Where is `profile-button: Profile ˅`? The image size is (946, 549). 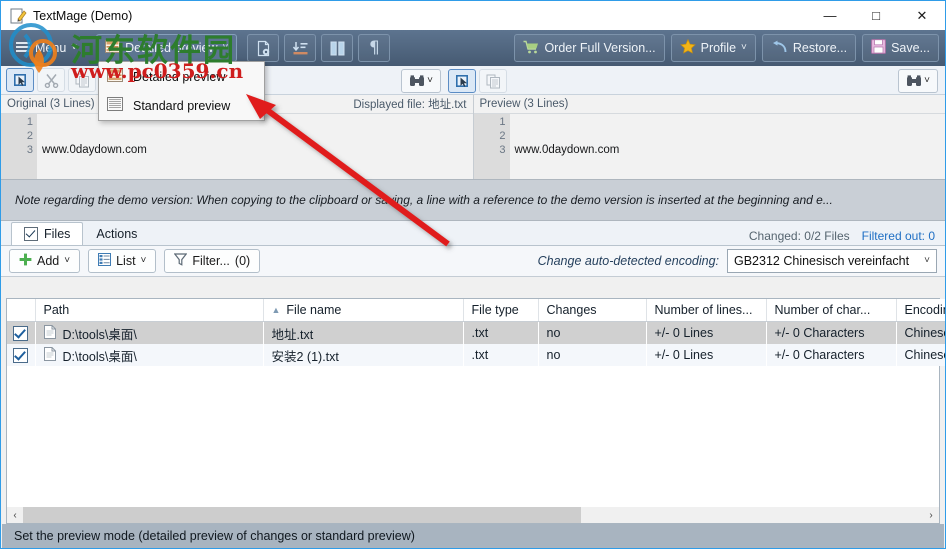 profile-button: Profile ˅ is located at coordinates (713, 48).